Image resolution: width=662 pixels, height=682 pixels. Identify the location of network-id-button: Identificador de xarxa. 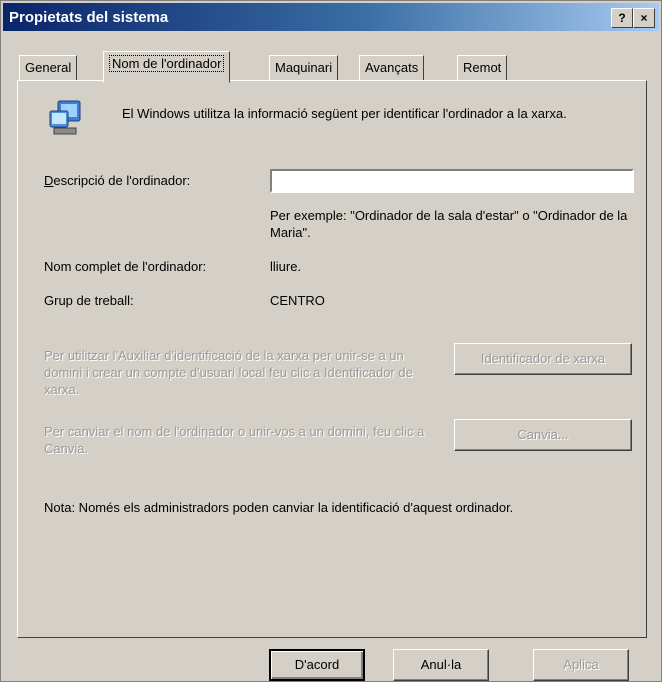
(543, 359).